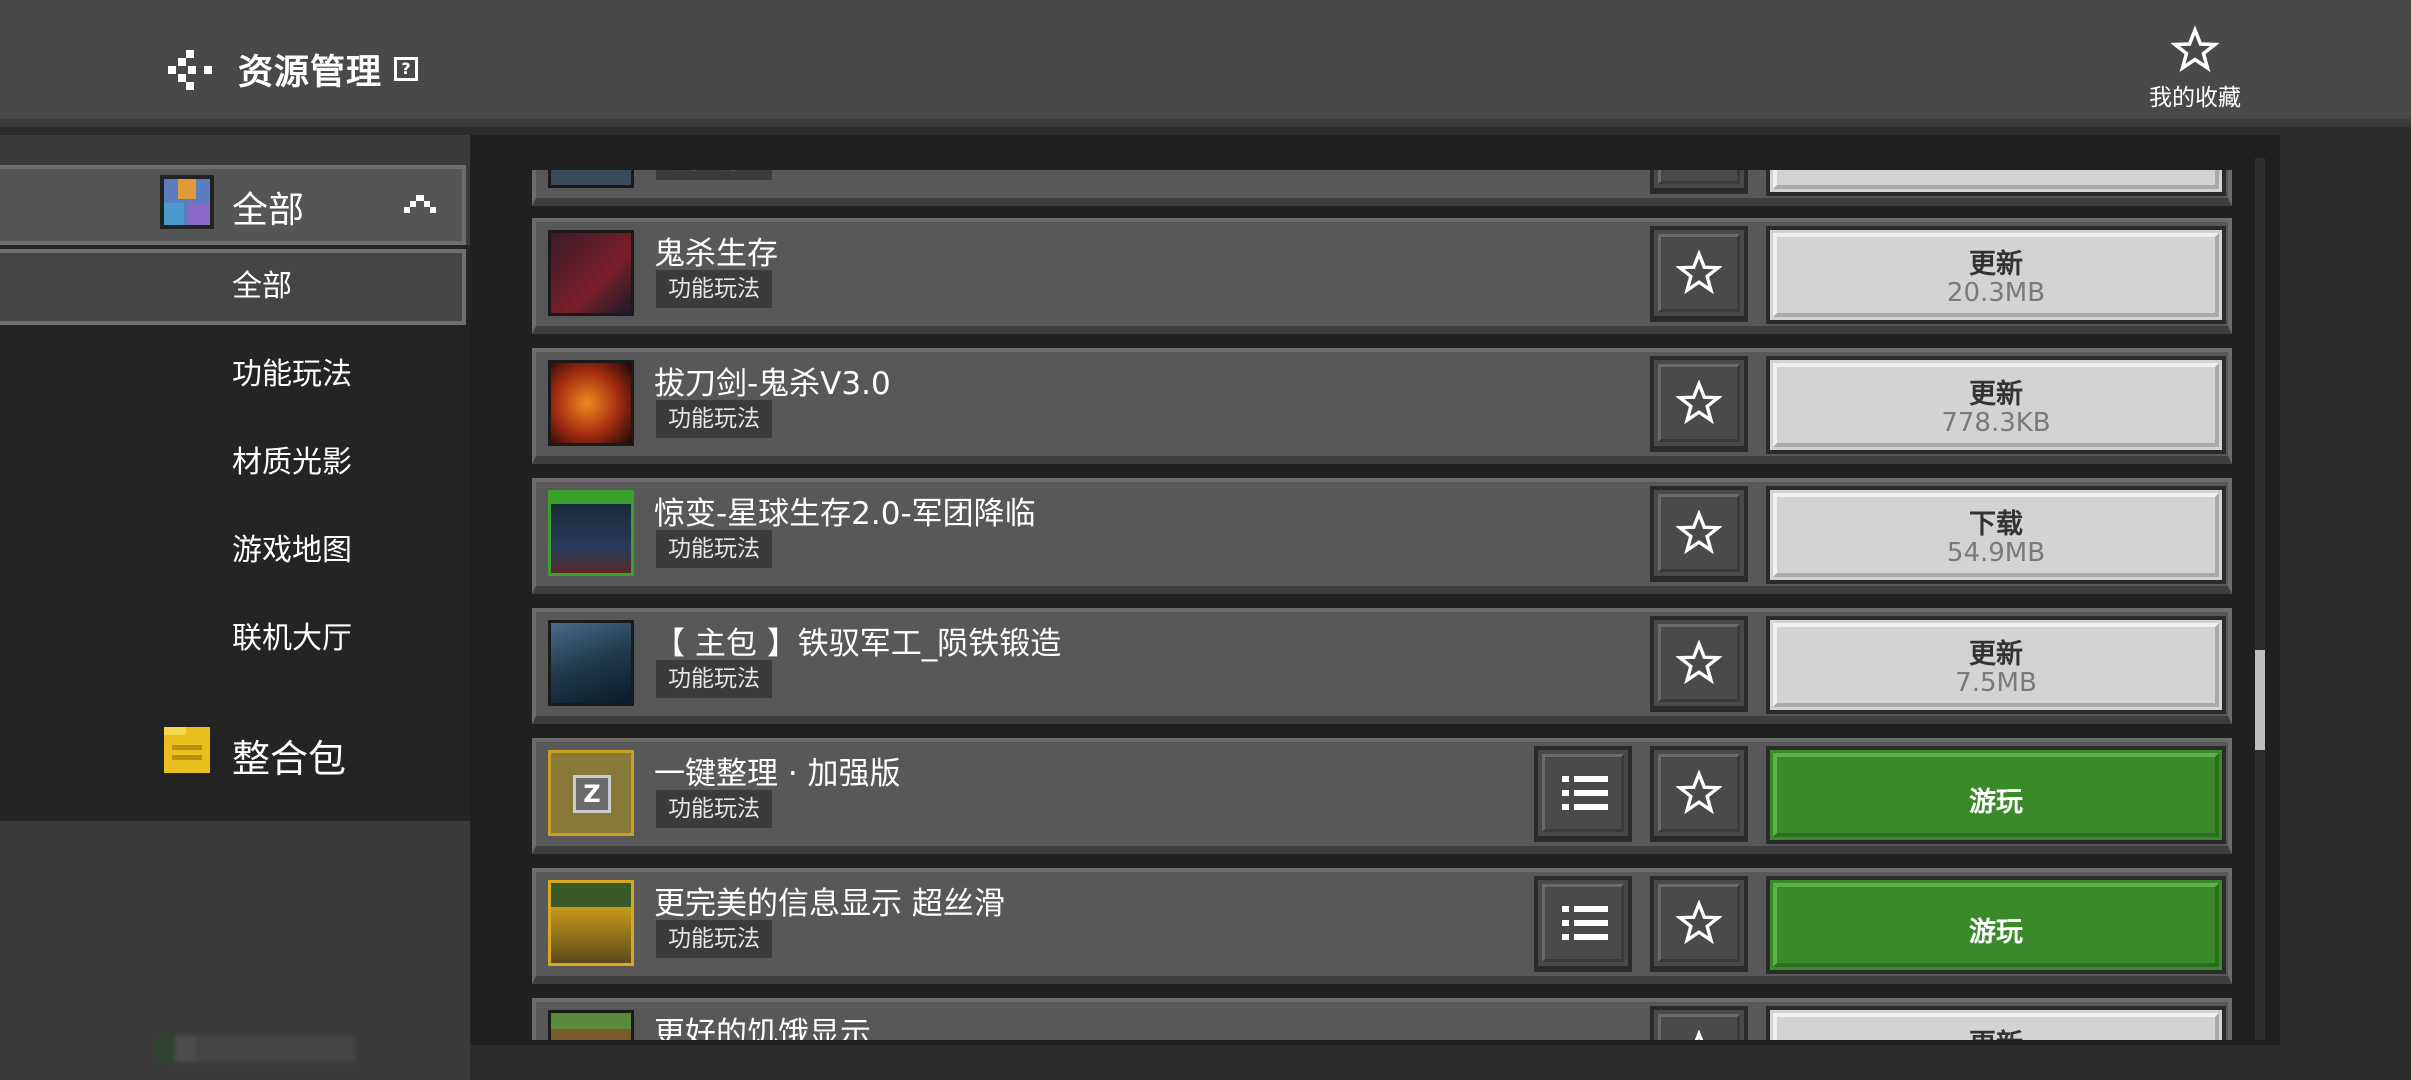 This screenshot has width=2411, height=1080. Describe the element at coordinates (716, 254) in the screenshot. I see `resource-title: 鬼杀生存` at that location.